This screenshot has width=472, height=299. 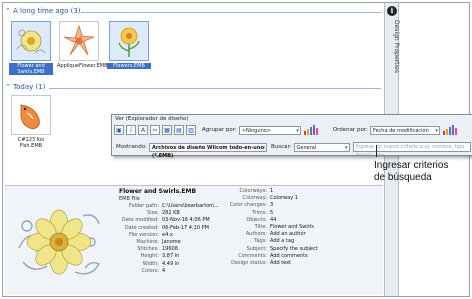 What do you see at coordinates (129, 45) in the screenshot?
I see `design-thumb-flowers: Flowers.EMB` at bounding box center [129, 45].